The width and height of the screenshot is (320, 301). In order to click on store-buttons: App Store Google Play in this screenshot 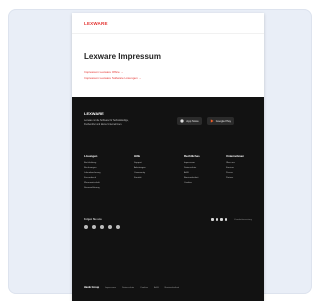, I will do `click(205, 121)`.